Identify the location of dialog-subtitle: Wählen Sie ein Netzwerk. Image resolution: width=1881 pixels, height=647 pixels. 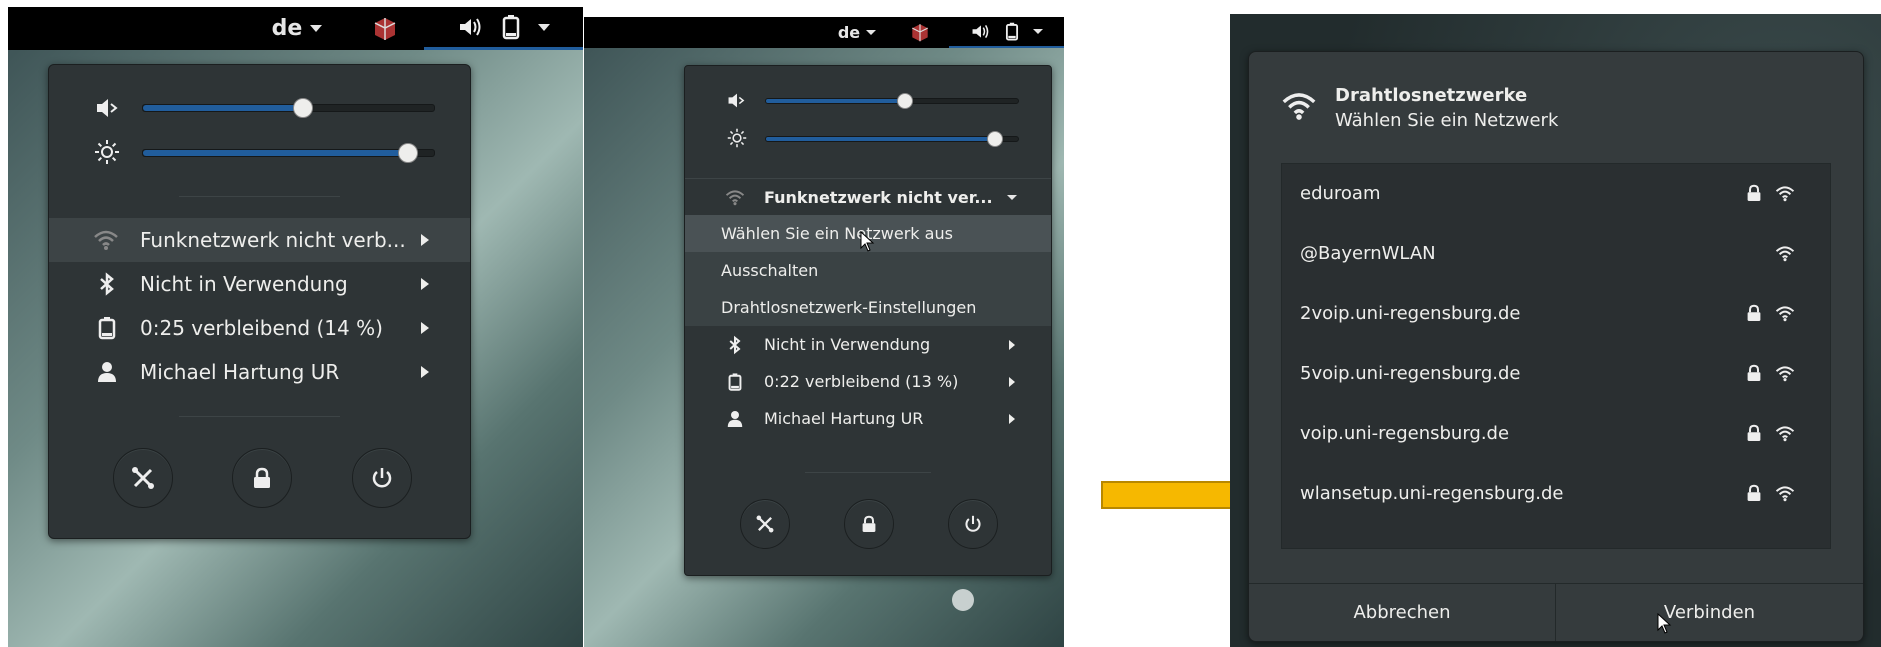
(1447, 120).